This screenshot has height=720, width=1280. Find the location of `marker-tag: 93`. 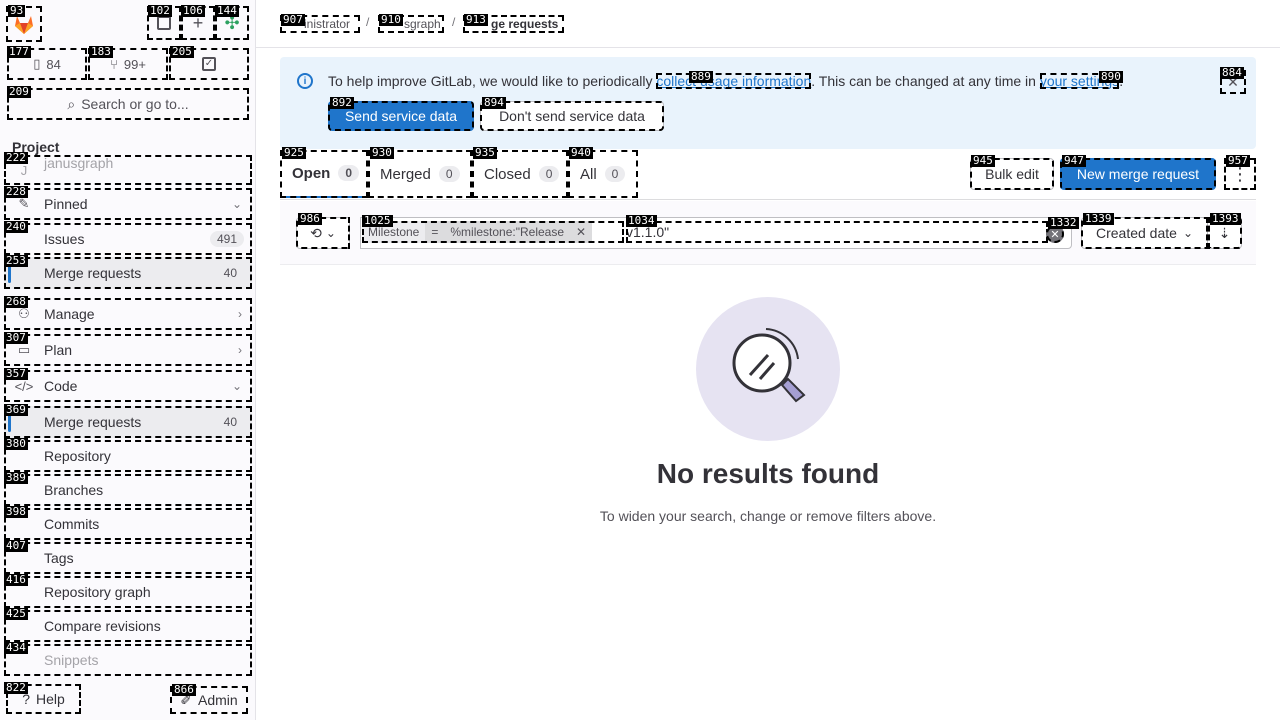

marker-tag: 93 is located at coordinates (17, 10).